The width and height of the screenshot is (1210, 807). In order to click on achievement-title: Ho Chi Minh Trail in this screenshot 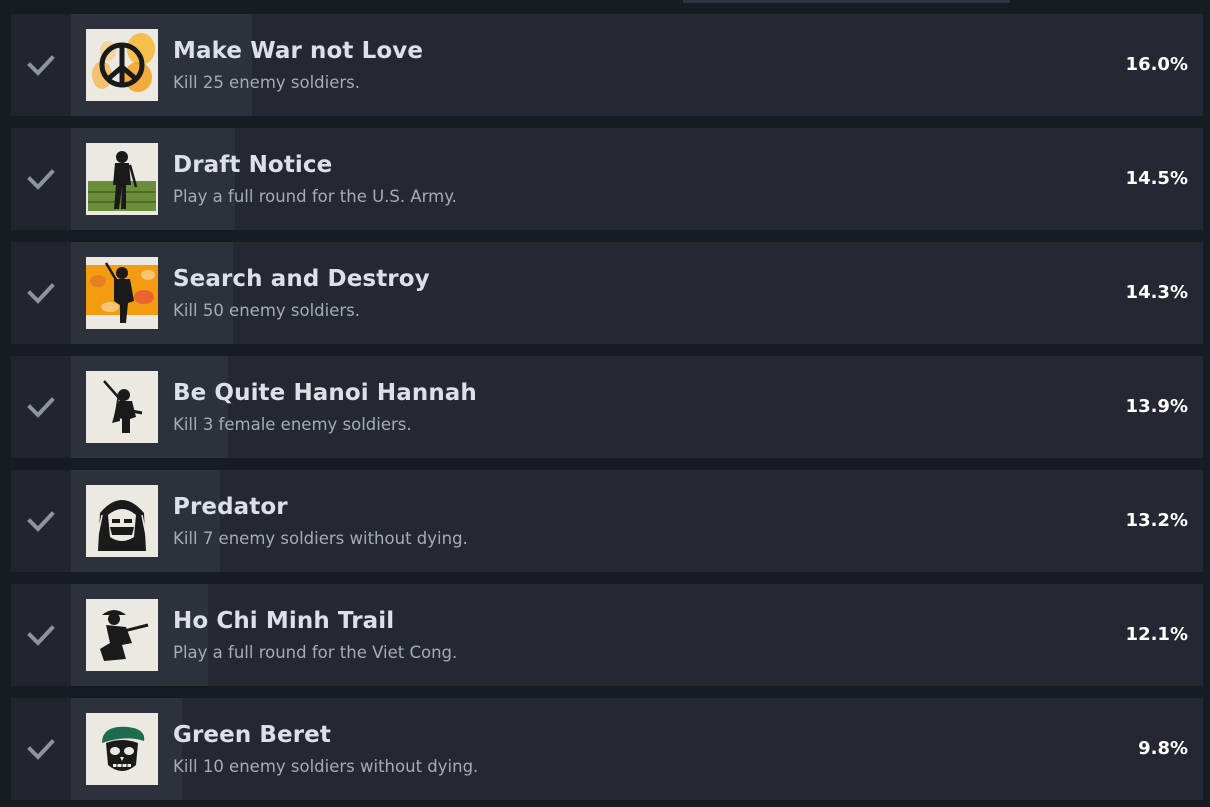, I will do `click(284, 621)`.